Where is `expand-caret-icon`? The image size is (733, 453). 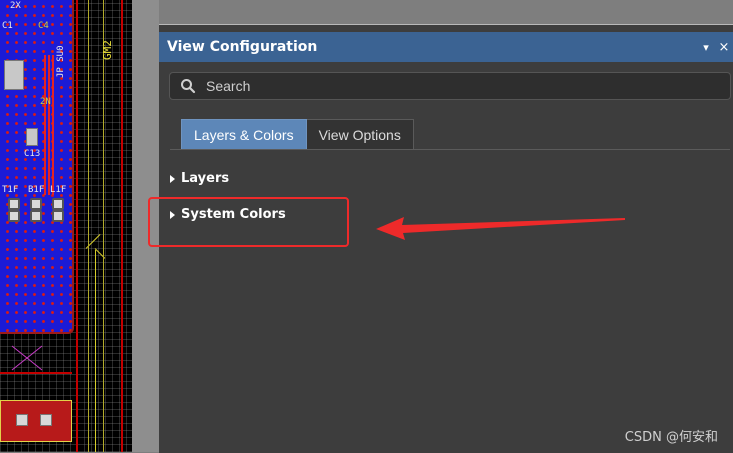 expand-caret-icon is located at coordinates (172, 178).